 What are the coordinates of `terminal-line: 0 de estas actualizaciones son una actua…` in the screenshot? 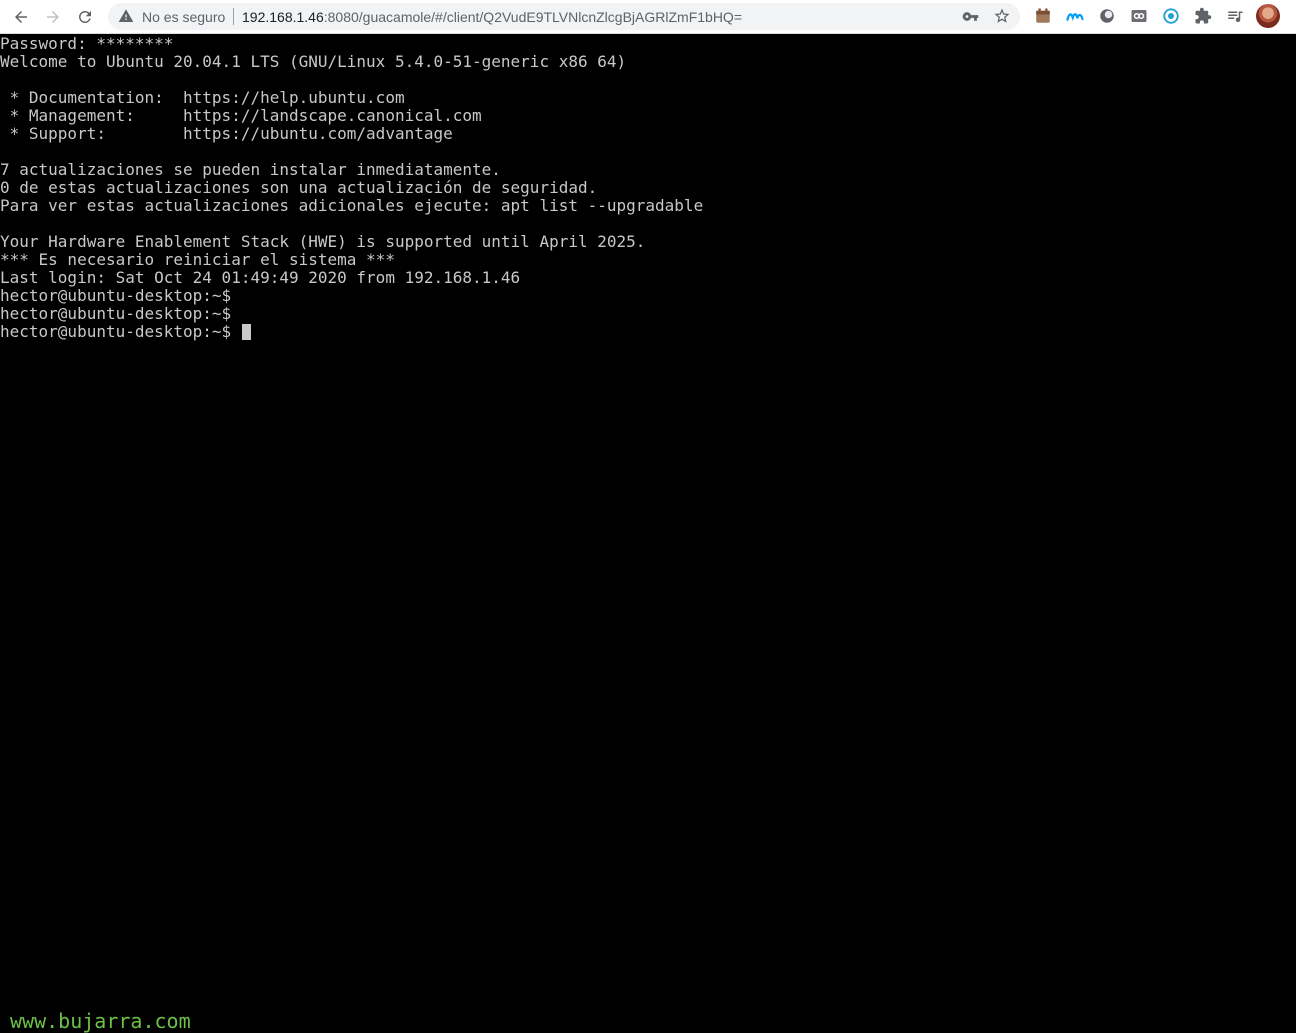 It's located at (299, 187).